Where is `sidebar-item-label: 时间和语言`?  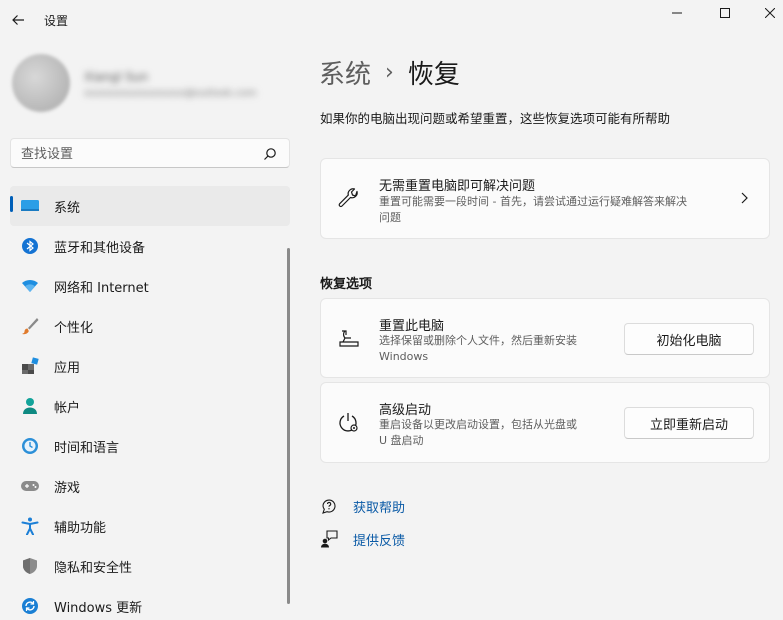
sidebar-item-label: 时间和语言 is located at coordinates (87, 448).